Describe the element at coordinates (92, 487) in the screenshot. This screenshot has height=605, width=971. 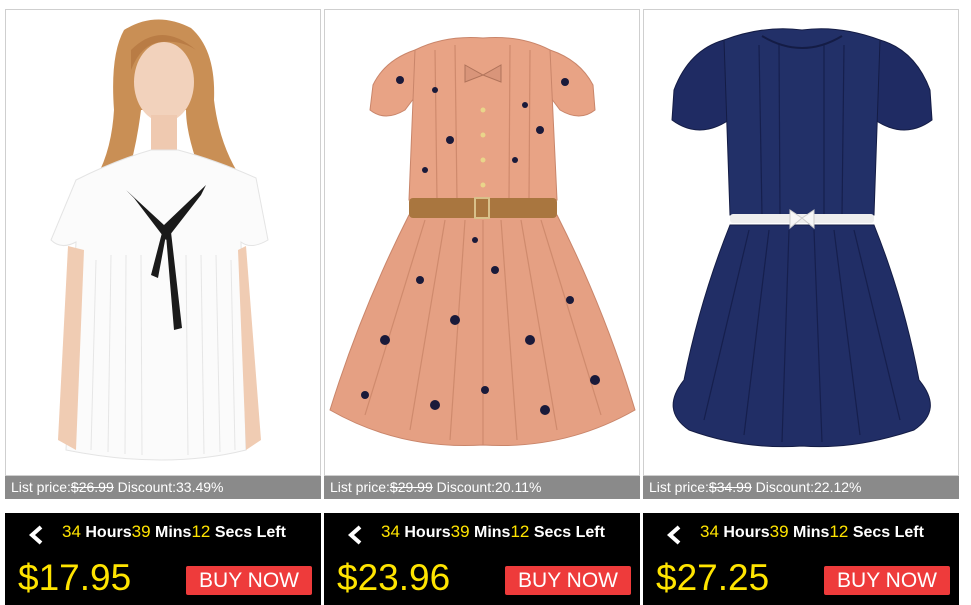
I see `list-price: $26.99` at that location.